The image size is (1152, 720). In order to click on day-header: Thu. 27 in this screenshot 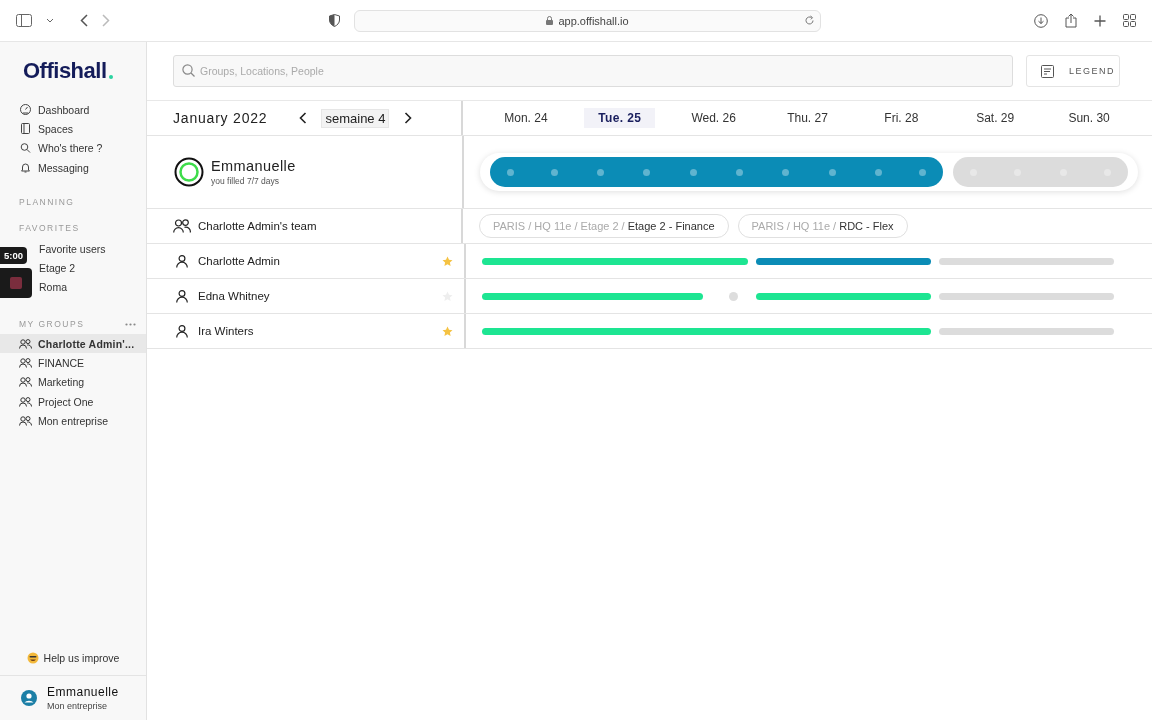, I will do `click(807, 118)`.